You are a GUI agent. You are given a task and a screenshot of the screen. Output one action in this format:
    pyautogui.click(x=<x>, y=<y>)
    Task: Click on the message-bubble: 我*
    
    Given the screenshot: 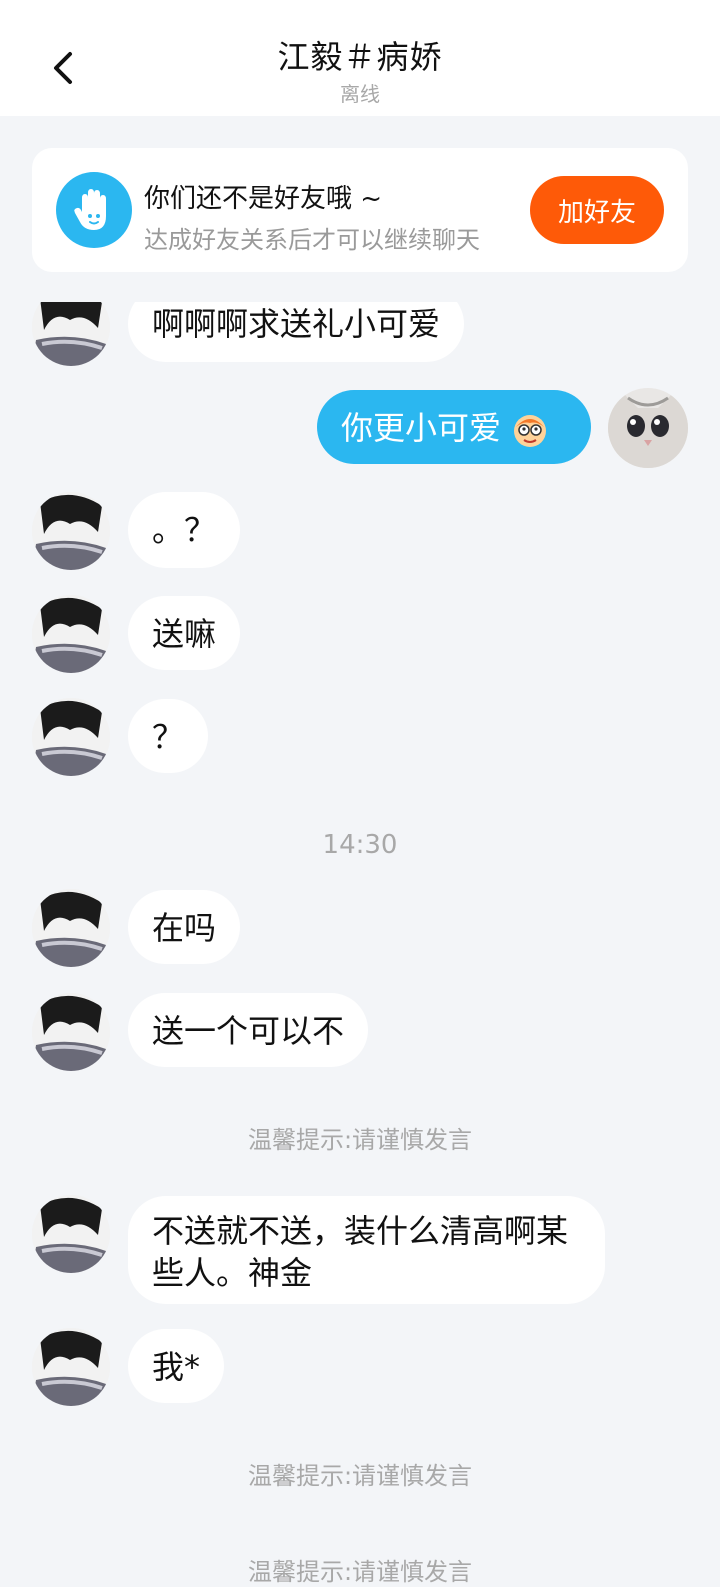 What is the action you would take?
    pyautogui.click(x=176, y=1366)
    